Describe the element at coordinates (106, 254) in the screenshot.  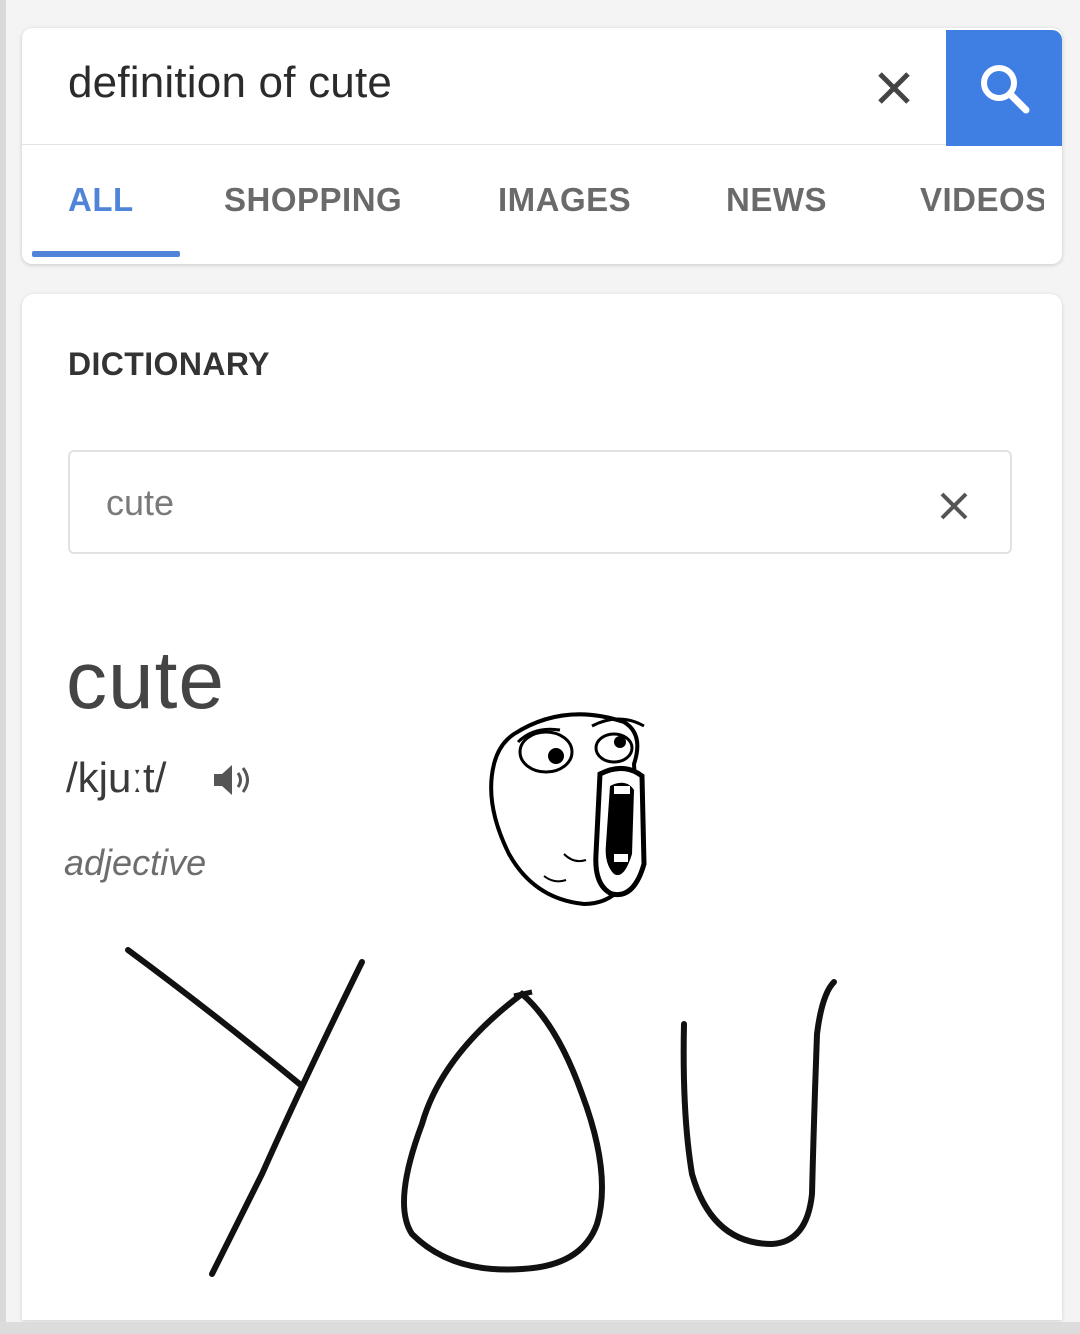
I see `active-tab-indicator` at that location.